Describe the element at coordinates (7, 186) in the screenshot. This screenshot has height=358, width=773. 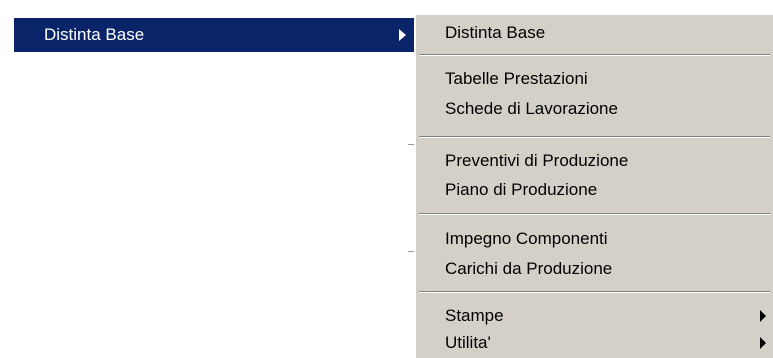
I see `menu-left-strip` at that location.